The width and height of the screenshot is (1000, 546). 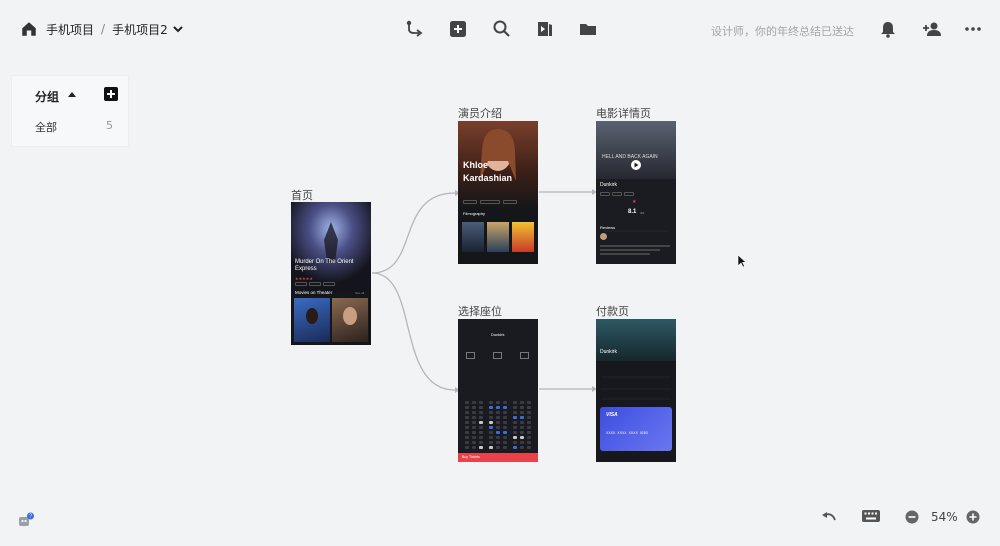 What do you see at coordinates (498, 192) in the screenshot?
I see `artboard-actor: Khloe Kardashian Filmography` at bounding box center [498, 192].